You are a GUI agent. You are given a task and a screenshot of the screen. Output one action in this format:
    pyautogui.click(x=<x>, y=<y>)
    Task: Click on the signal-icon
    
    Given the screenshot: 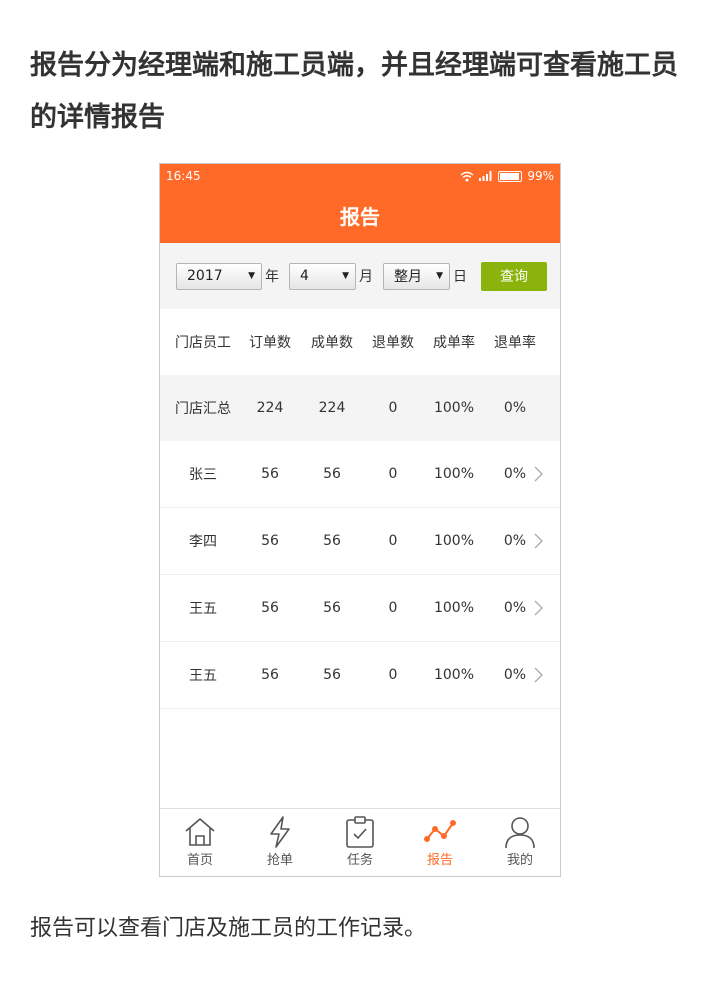 What is the action you would take?
    pyautogui.click(x=485, y=176)
    